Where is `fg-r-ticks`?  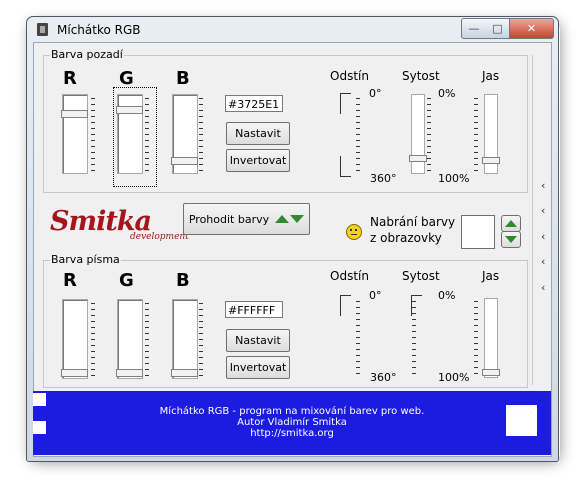
fg-r-ticks is located at coordinates (93, 342).